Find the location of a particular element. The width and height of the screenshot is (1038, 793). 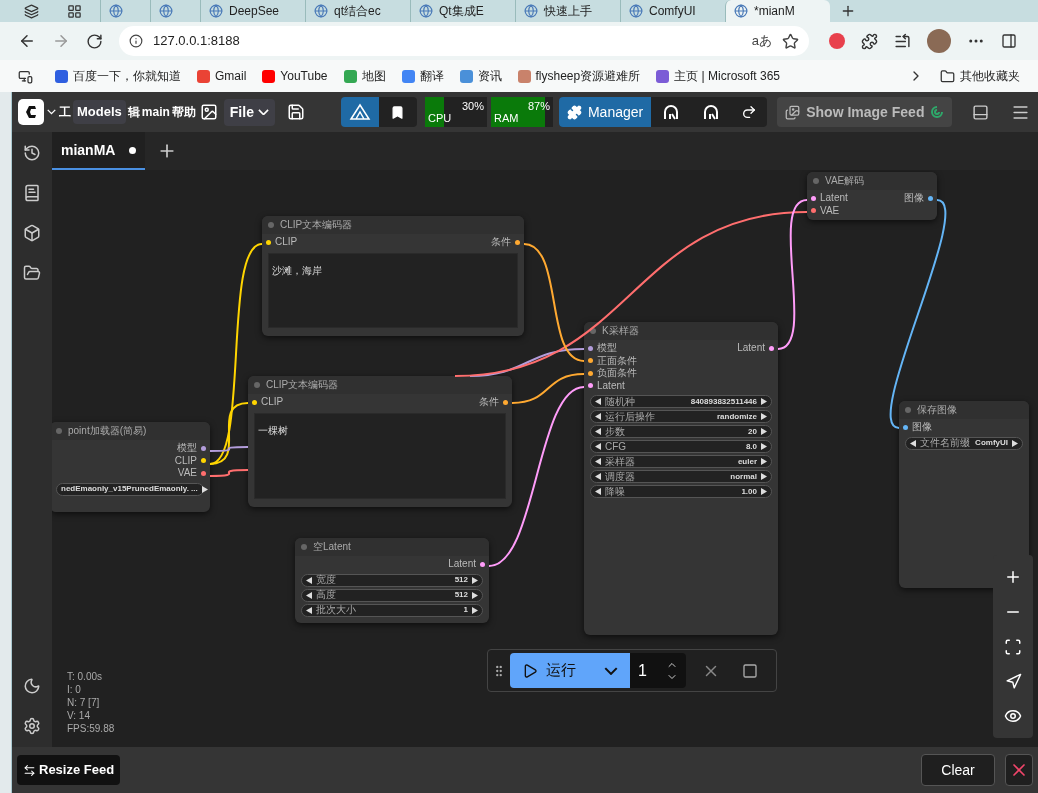

browser-tab: *mianM is located at coordinates (777, 11).